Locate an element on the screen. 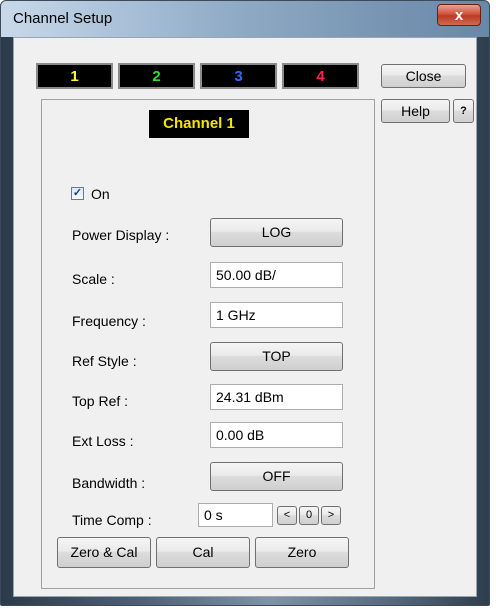 This screenshot has width=496, height=609. on-checkbox-label: On is located at coordinates (100, 194).